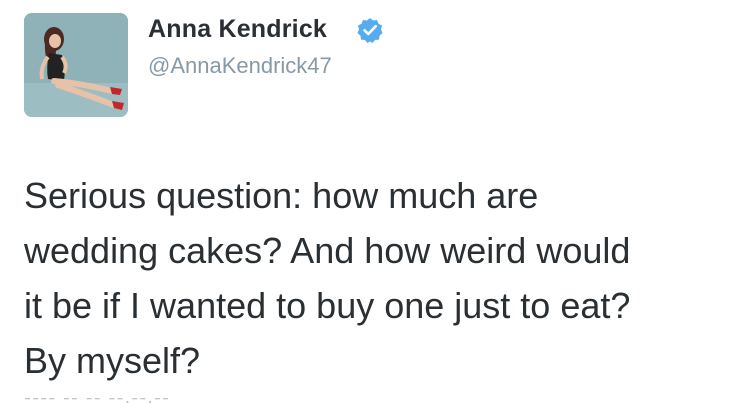 The height and width of the screenshot is (405, 750). What do you see at coordinates (237, 29) in the screenshot?
I see `display-name: Anna Kendrick` at bounding box center [237, 29].